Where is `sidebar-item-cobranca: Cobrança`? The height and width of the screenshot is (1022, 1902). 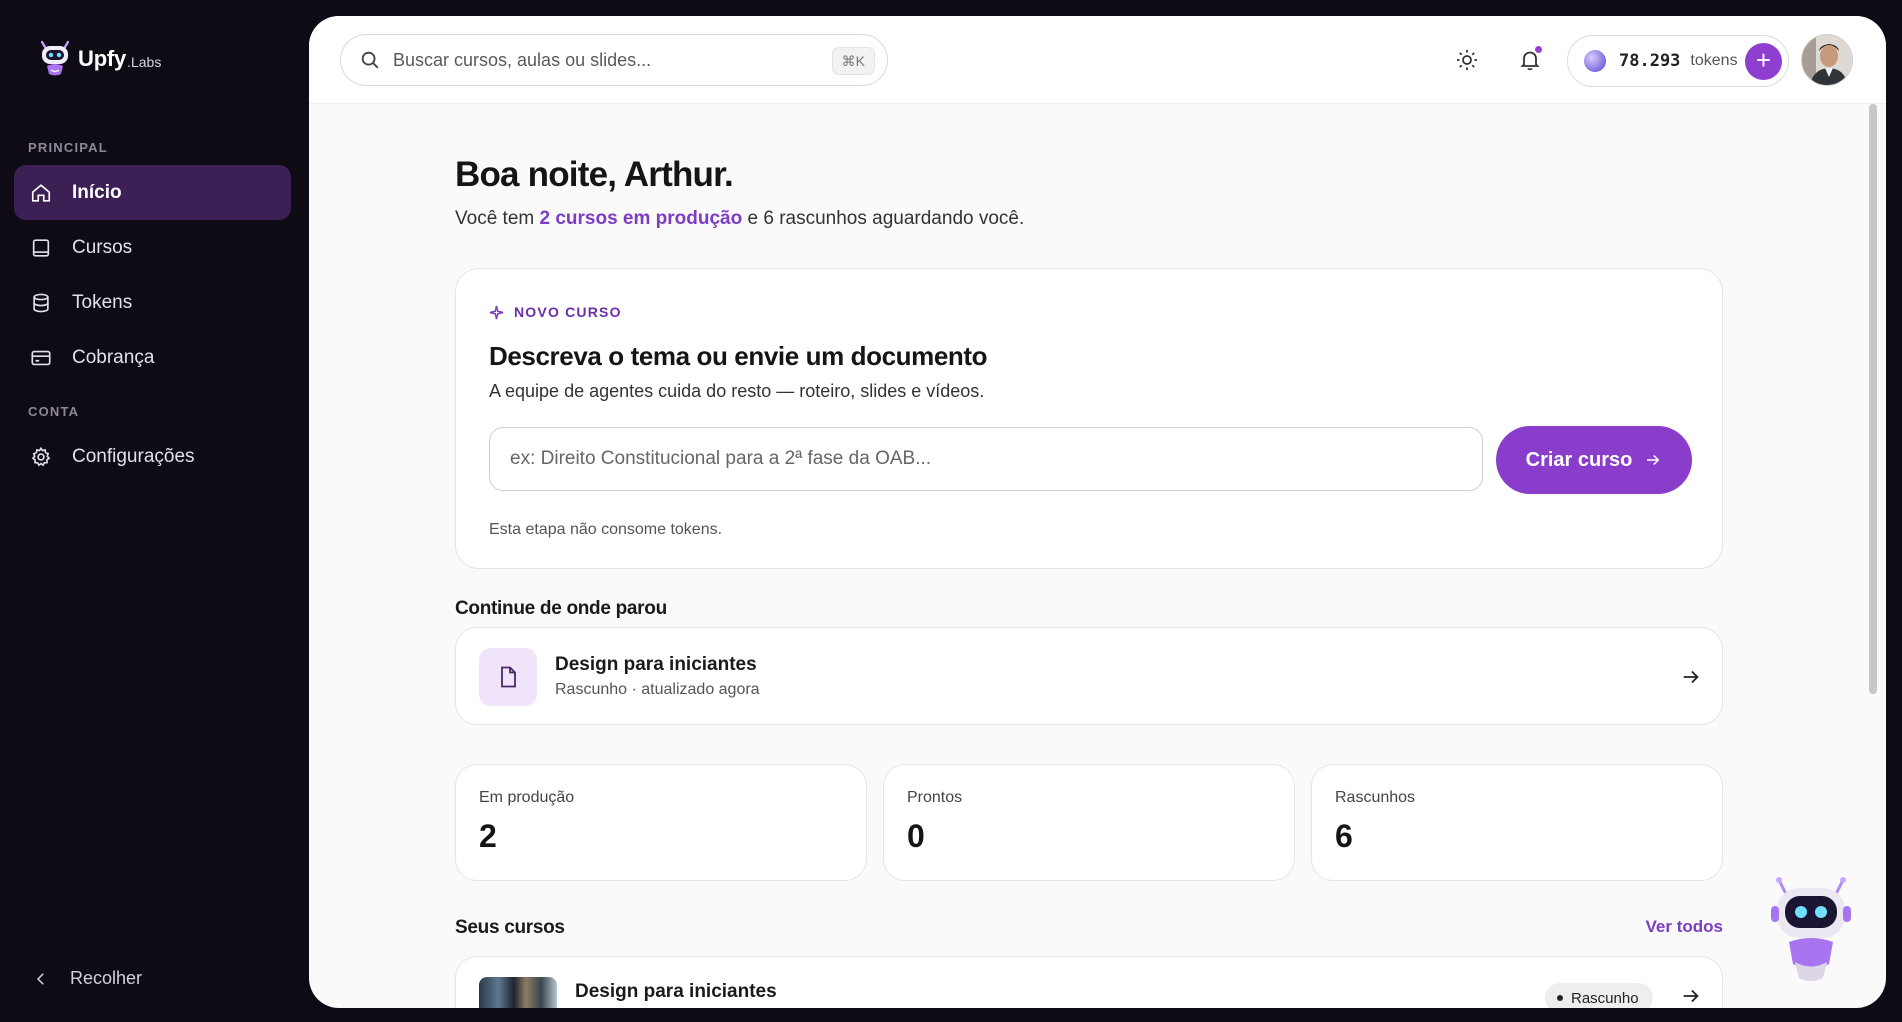 sidebar-item-cobranca: Cobrança is located at coordinates (152, 357).